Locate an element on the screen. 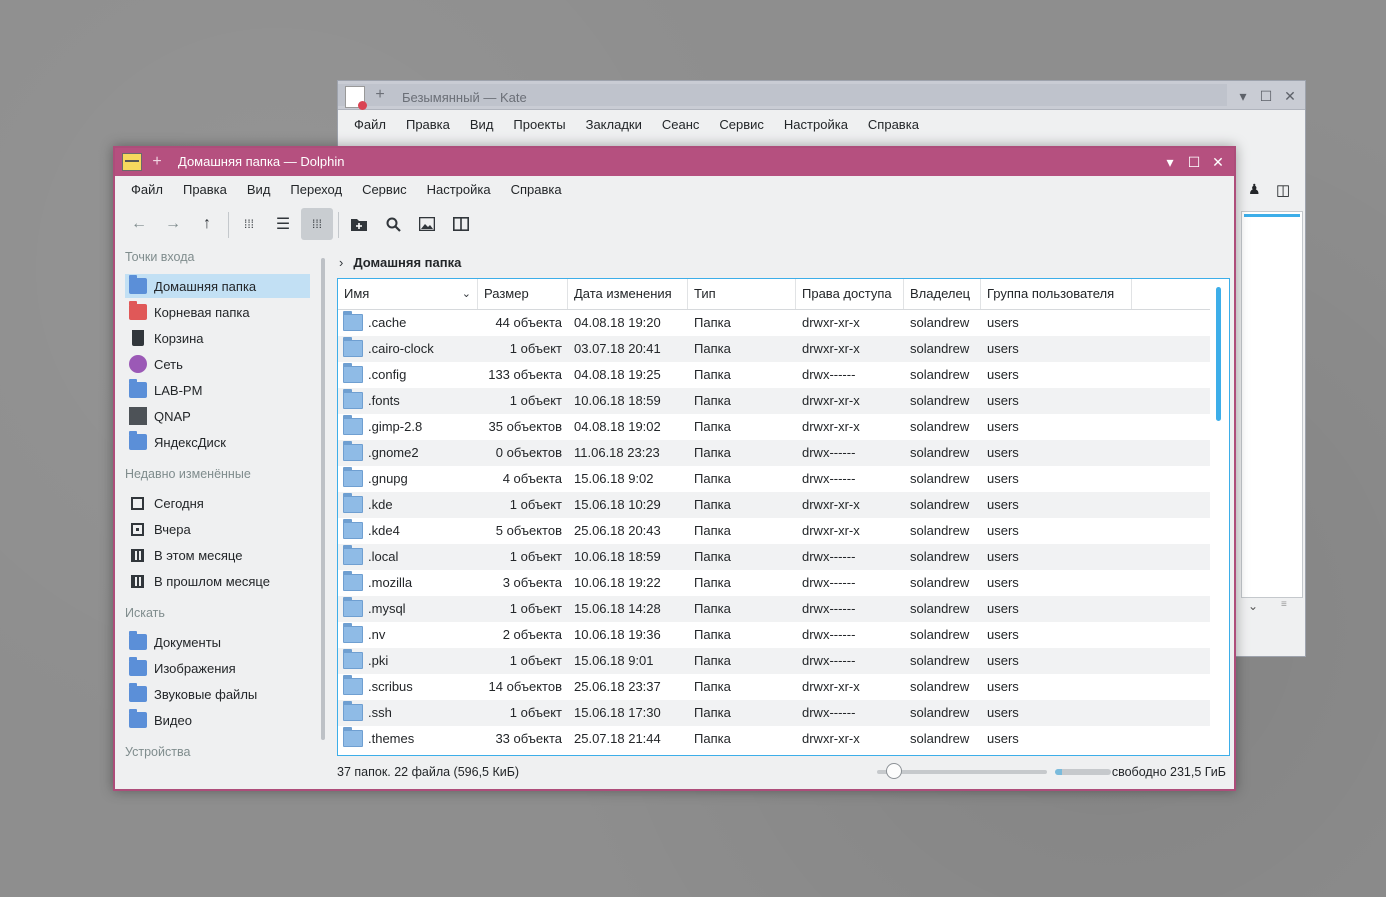 The width and height of the screenshot is (1386, 897). places-item: Сегодня is located at coordinates (217, 503).